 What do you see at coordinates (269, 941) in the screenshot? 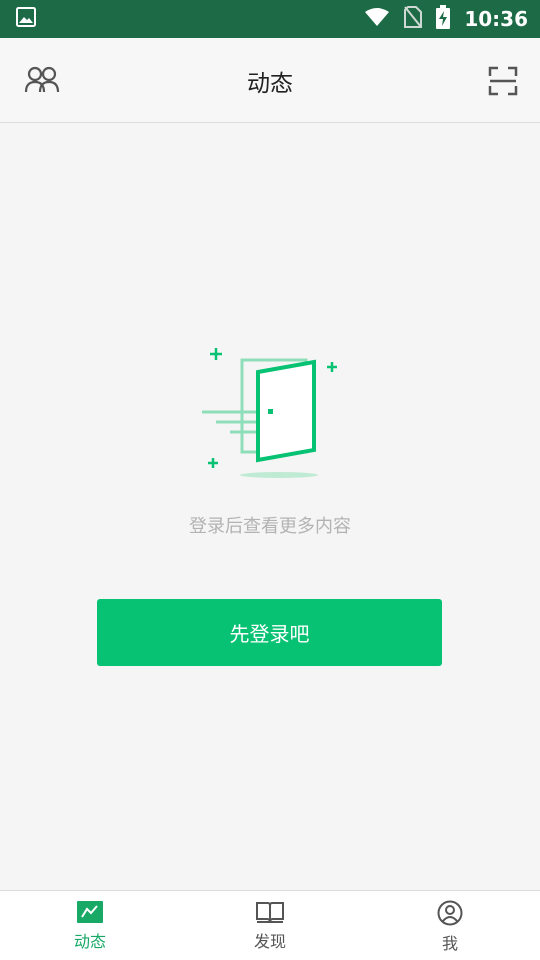
I see `tab-discover-label: 发现` at bounding box center [269, 941].